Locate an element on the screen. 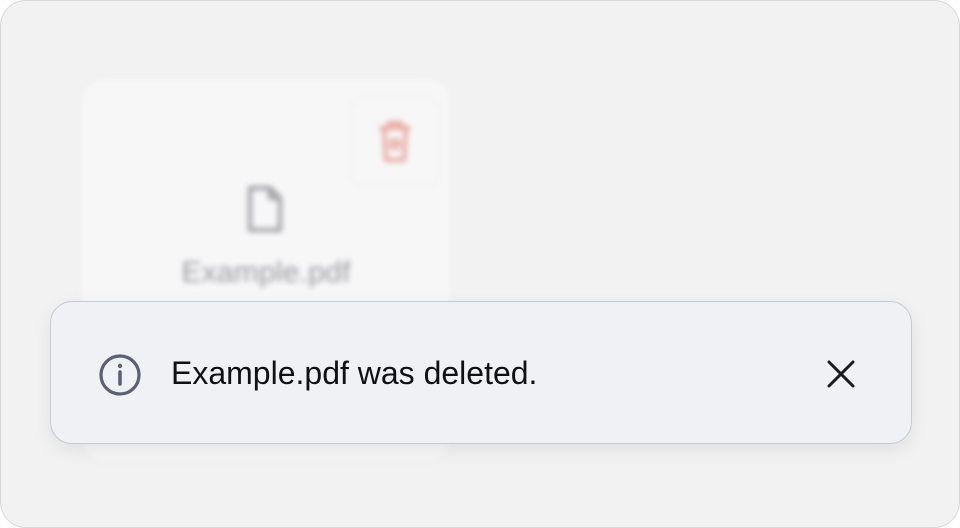 Image resolution: width=960 pixels, height=528 pixels. delete-button is located at coordinates (395, 142).